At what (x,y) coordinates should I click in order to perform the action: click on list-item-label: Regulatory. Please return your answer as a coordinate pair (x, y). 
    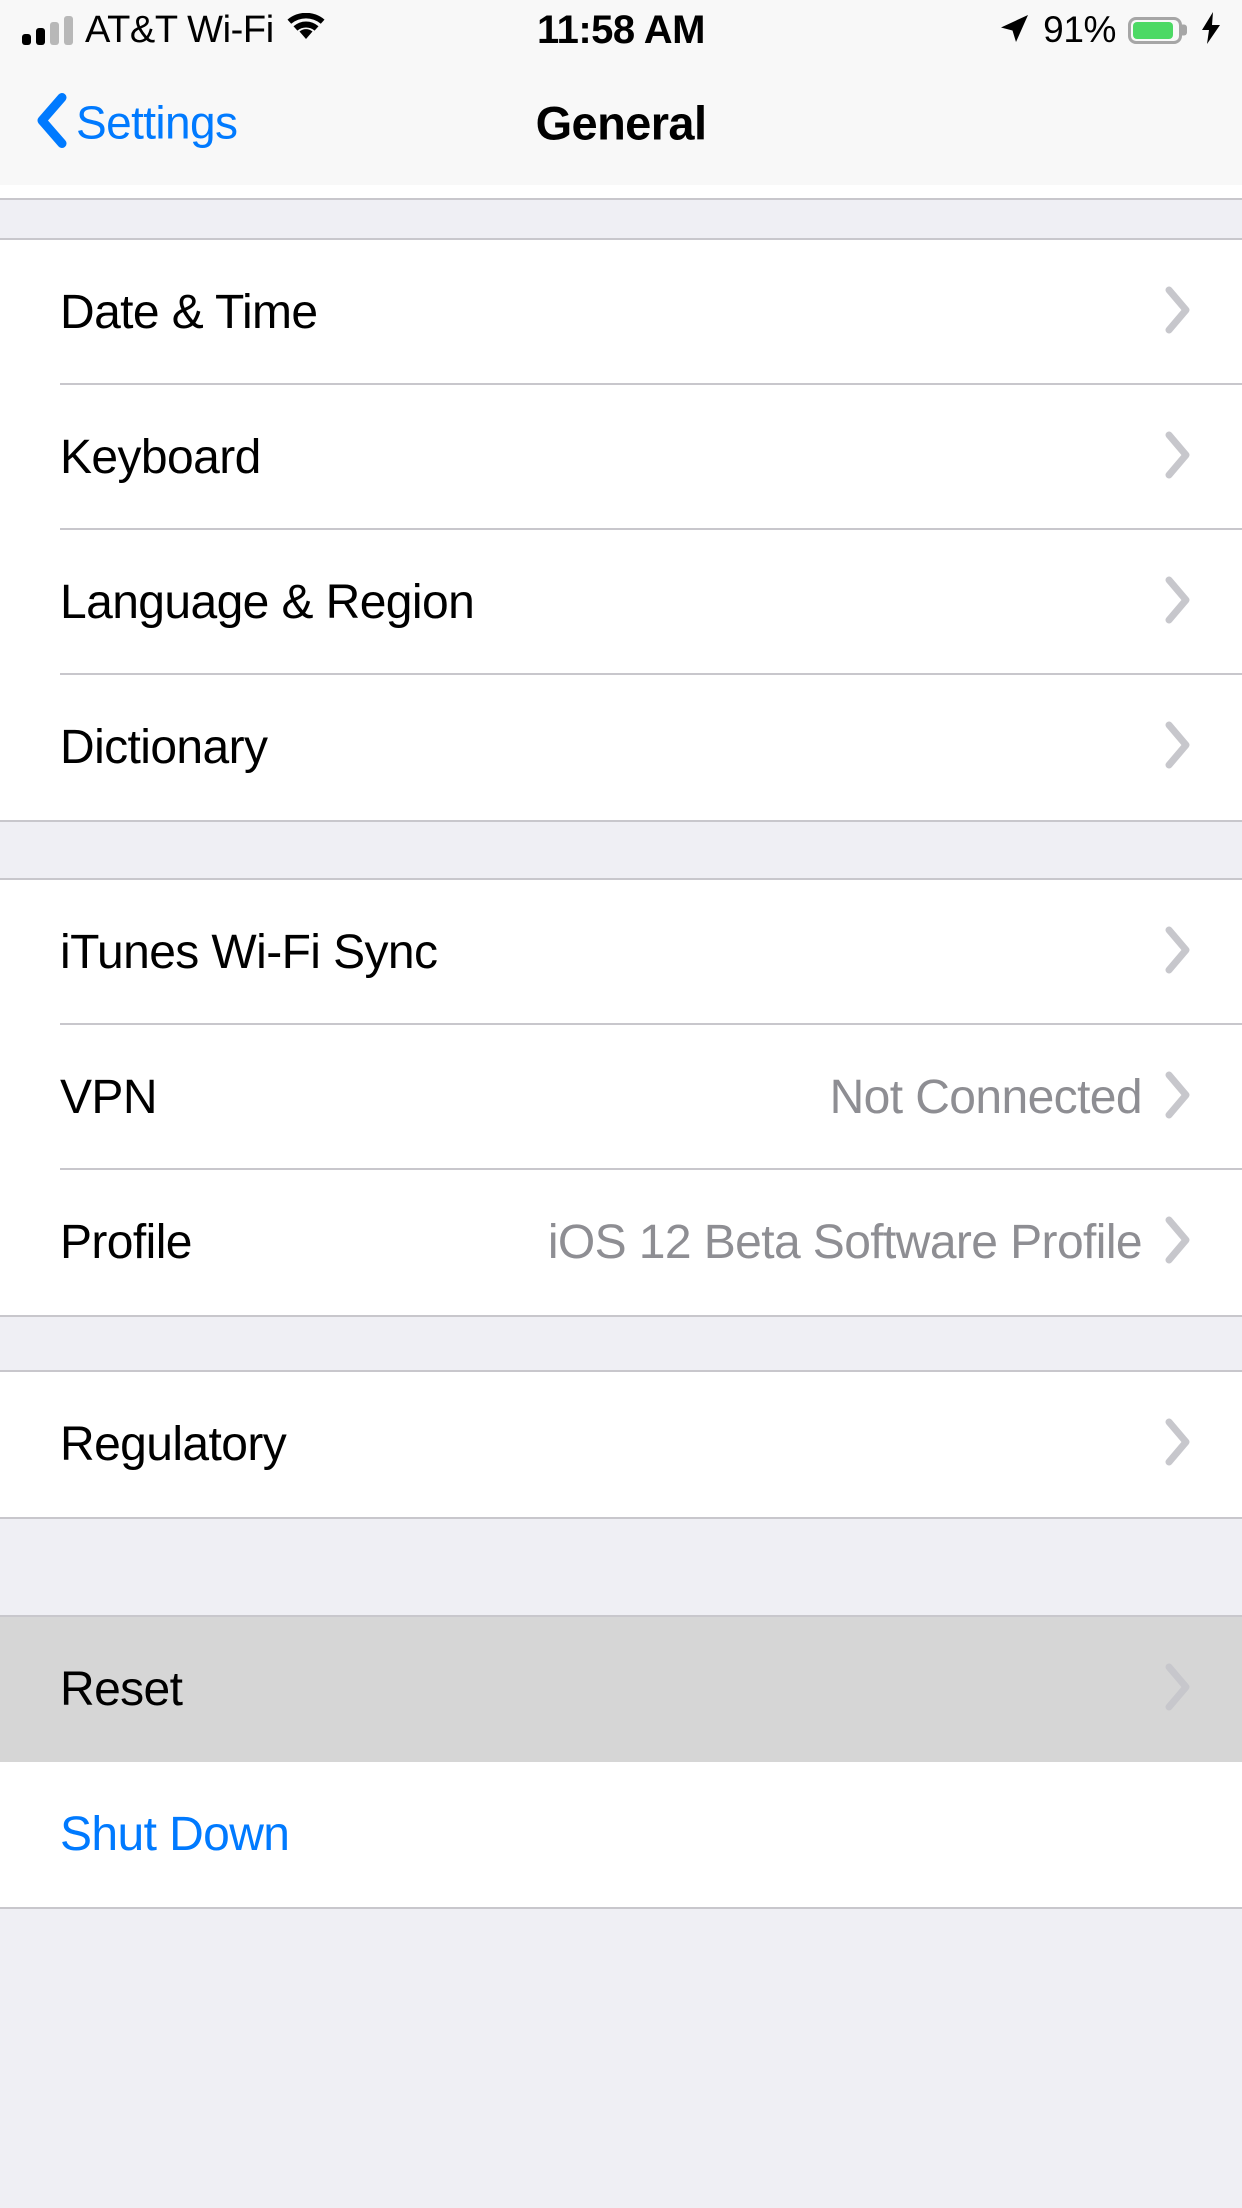
    Looking at the image, I should click on (173, 1444).